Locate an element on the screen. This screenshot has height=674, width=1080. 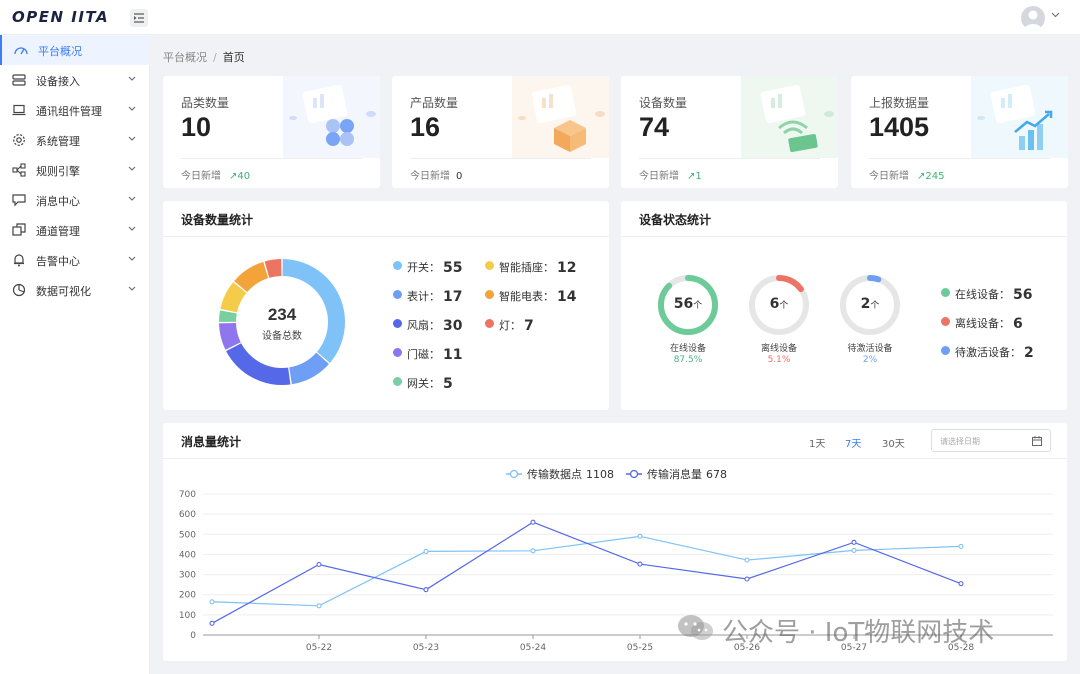
sidebar-item: 告警中心 is located at coordinates (75, 260).